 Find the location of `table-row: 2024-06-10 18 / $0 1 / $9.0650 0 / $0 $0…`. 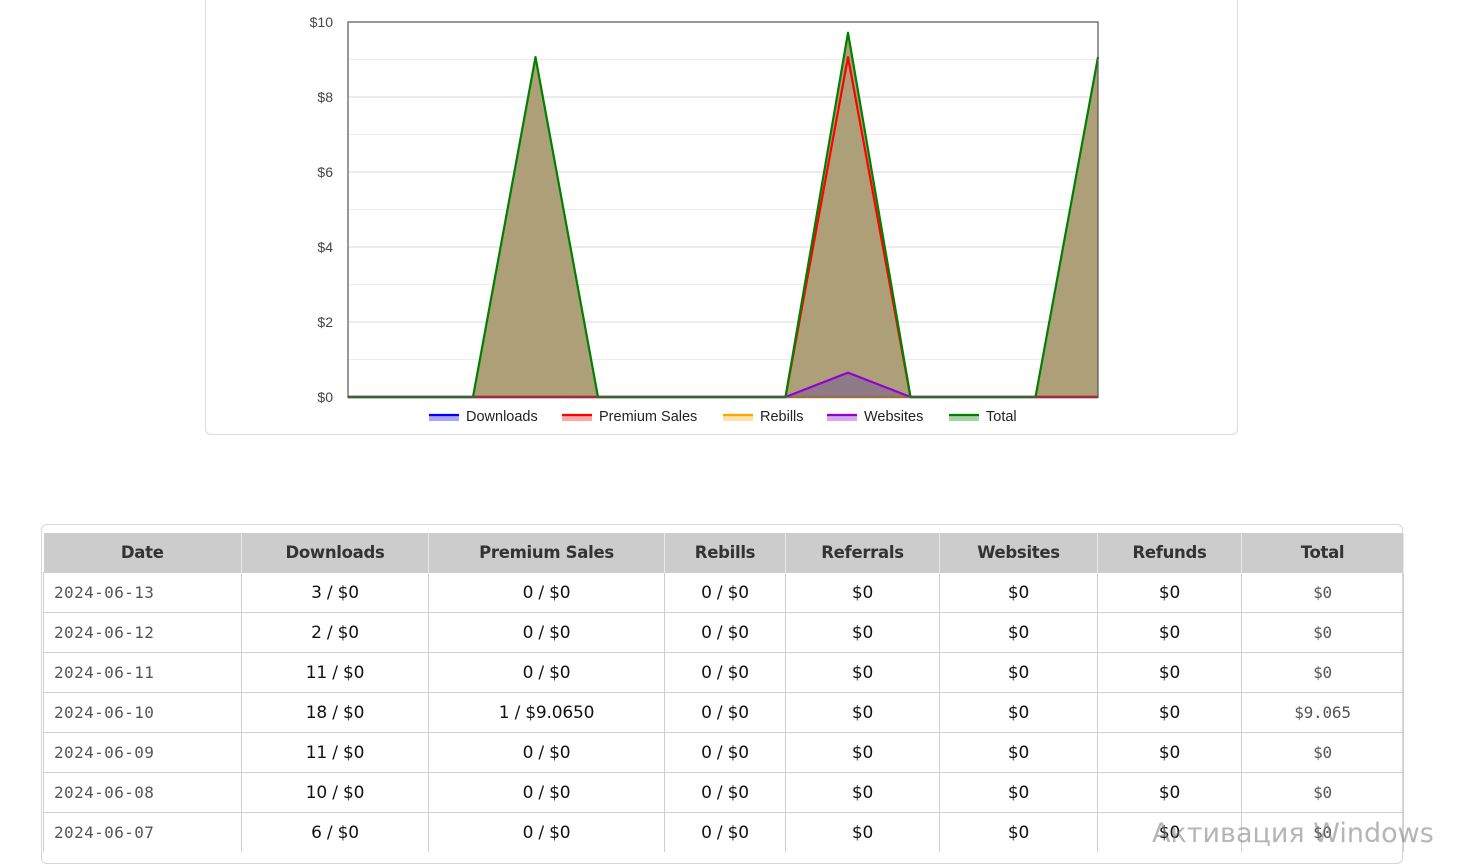

table-row: 2024-06-10 18 / $0 1 / $9.0650 0 / $0 $0… is located at coordinates (723, 712).